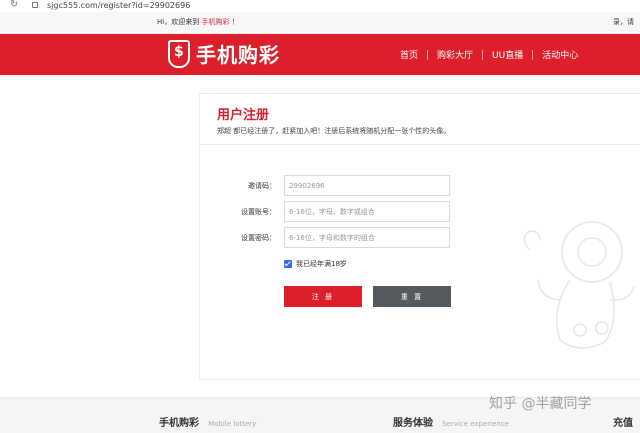 This screenshot has width=640, height=433. Describe the element at coordinates (258, 212) in the screenshot. I see `account-label: 设置账号：` at that location.